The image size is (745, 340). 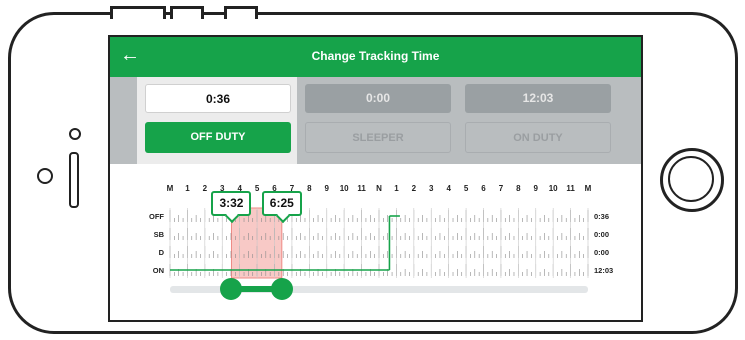 I want to click on status-on-duty: 12:03 ON DUTY, so click(x=537, y=120).